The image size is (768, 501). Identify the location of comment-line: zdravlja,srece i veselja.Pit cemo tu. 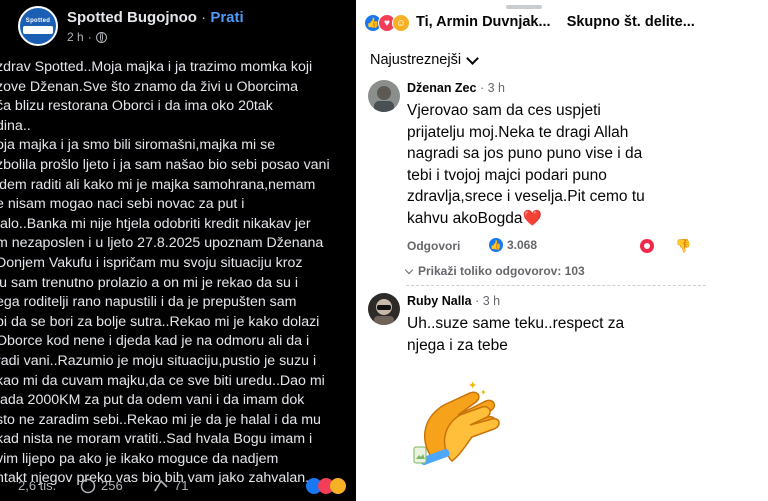
(526, 196).